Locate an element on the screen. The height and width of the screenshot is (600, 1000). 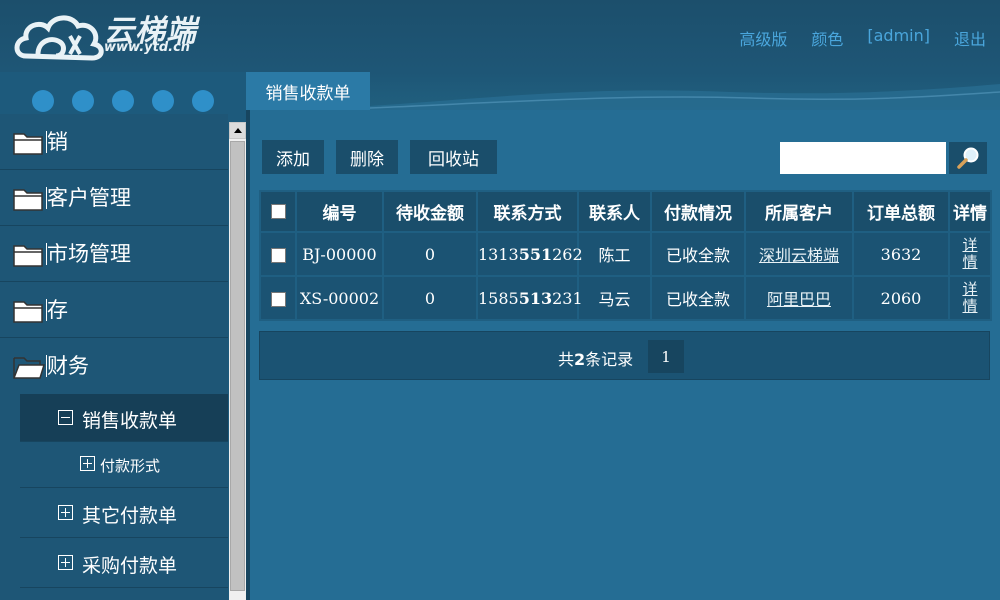
pagination: 共2条记录 1 is located at coordinates (624, 355).